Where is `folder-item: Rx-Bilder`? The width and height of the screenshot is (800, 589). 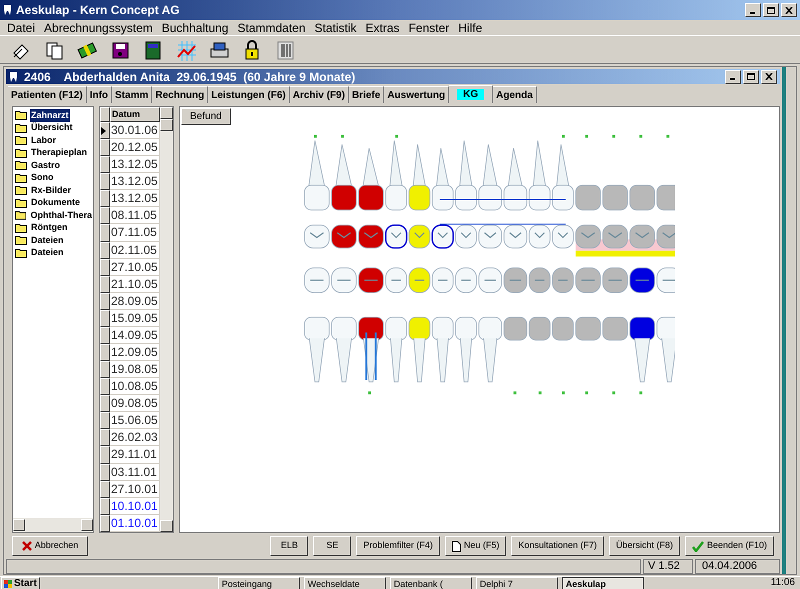 folder-item: Rx-Bilder is located at coordinates (51, 190).